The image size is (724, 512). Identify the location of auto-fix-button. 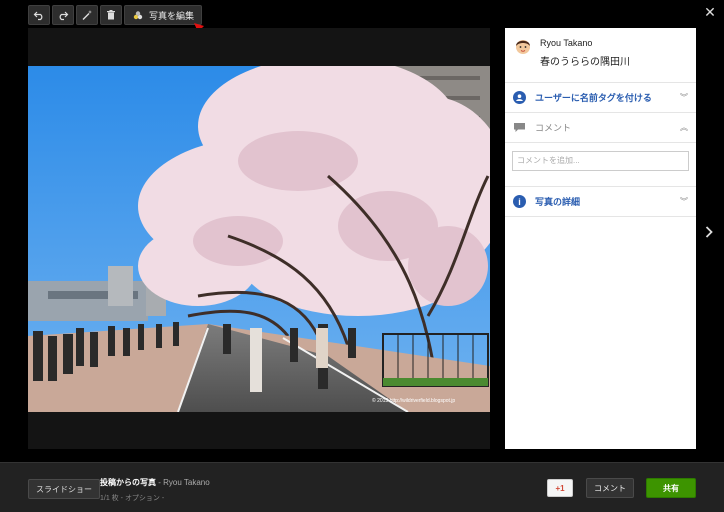
(87, 15).